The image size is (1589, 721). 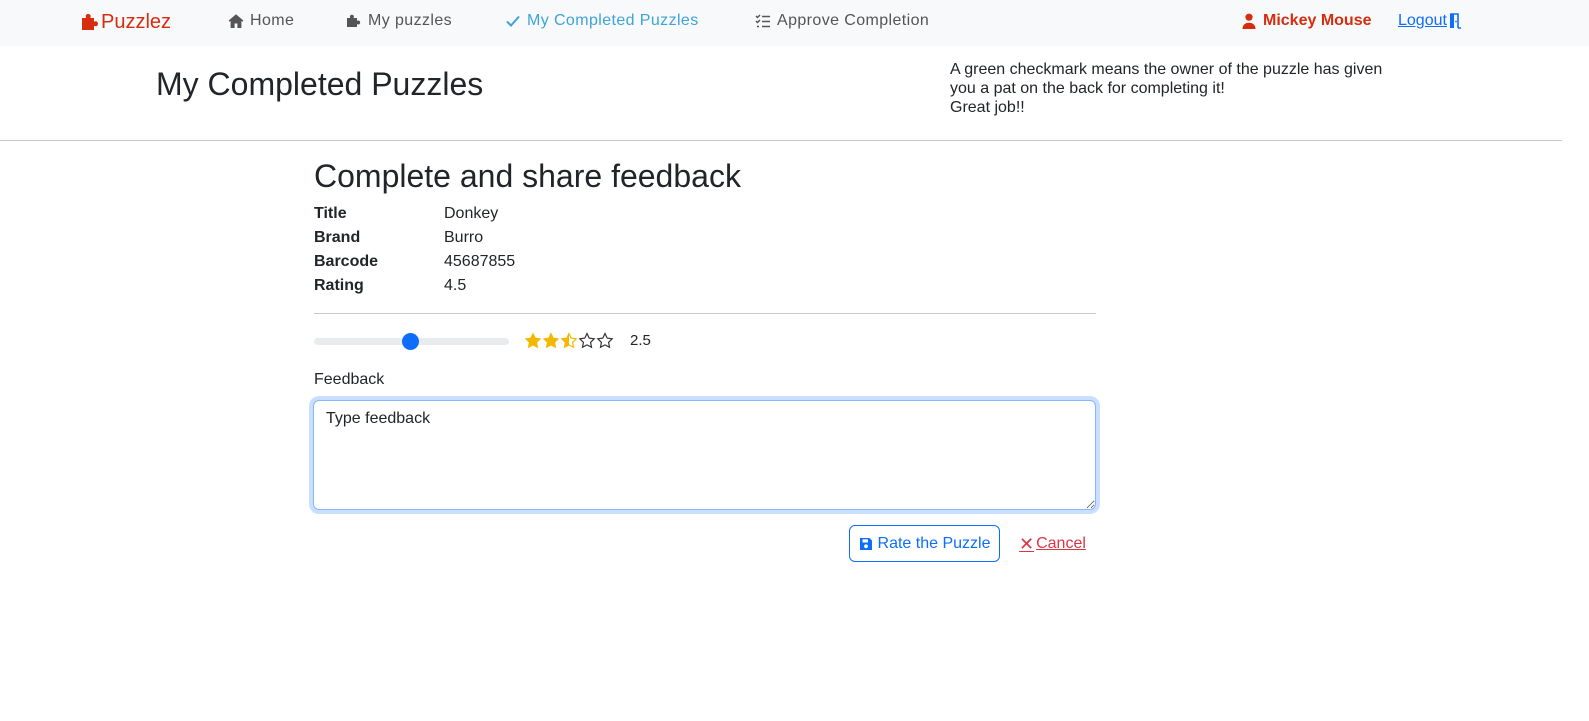 What do you see at coordinates (640, 340) in the screenshot?
I see `rating-value: 2.5` at bounding box center [640, 340].